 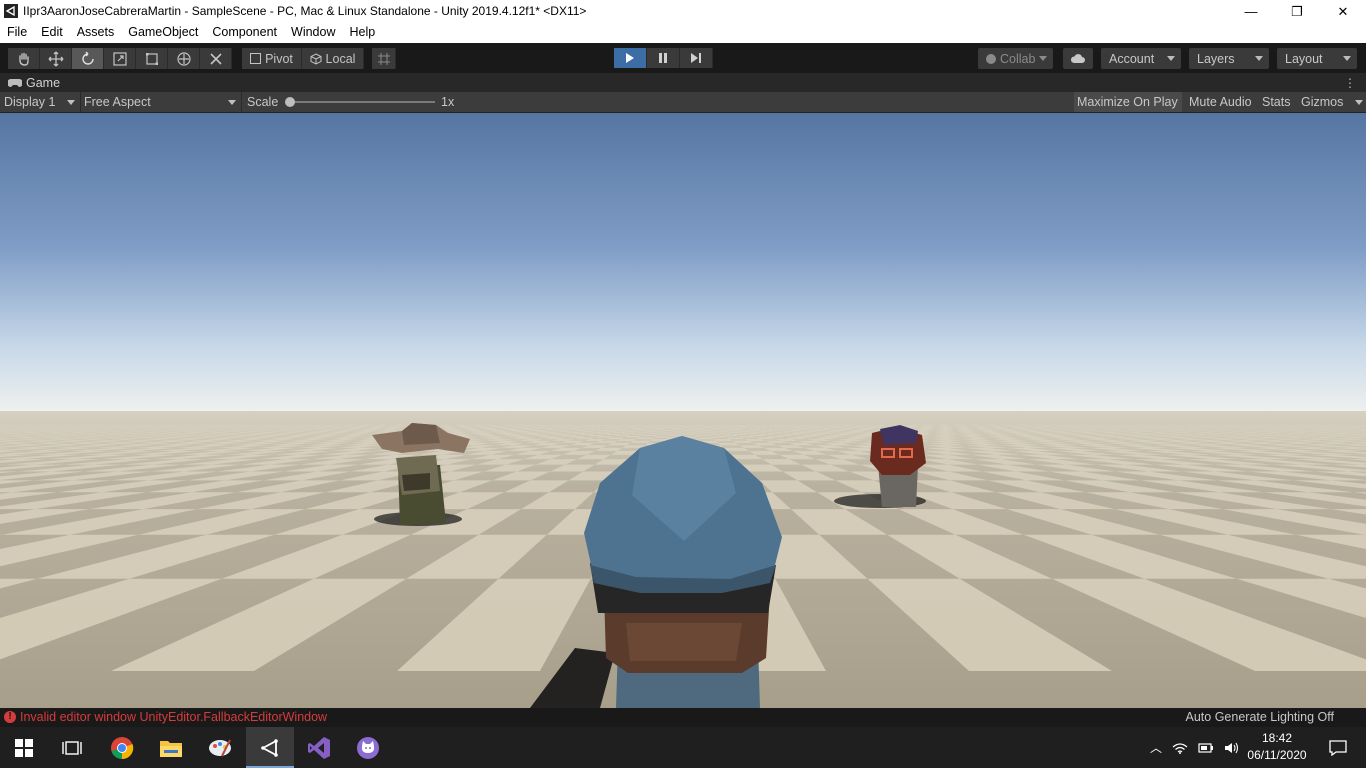 What do you see at coordinates (1180, 748) in the screenshot?
I see `wifi-icon` at bounding box center [1180, 748].